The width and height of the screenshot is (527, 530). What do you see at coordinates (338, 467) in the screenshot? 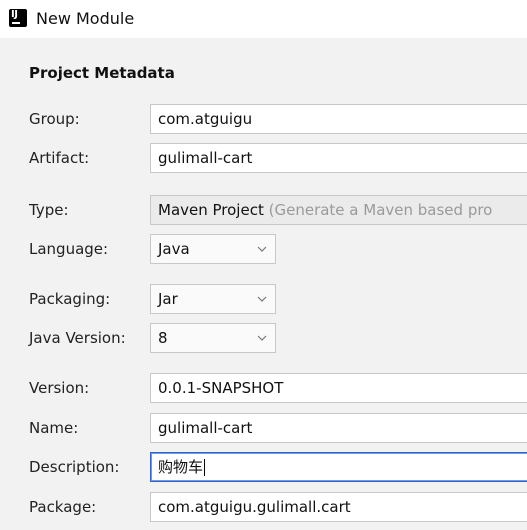
I see `description-input: 购物车` at bounding box center [338, 467].